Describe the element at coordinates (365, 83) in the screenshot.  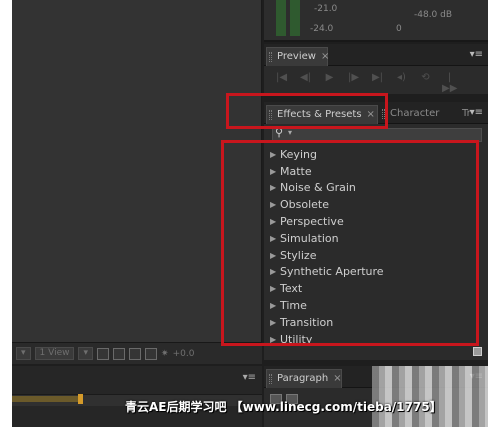
I see `preview-controls: |◀ ◀| ▶ |▶ ▶| ◂) ⟲ |▶▶` at that location.